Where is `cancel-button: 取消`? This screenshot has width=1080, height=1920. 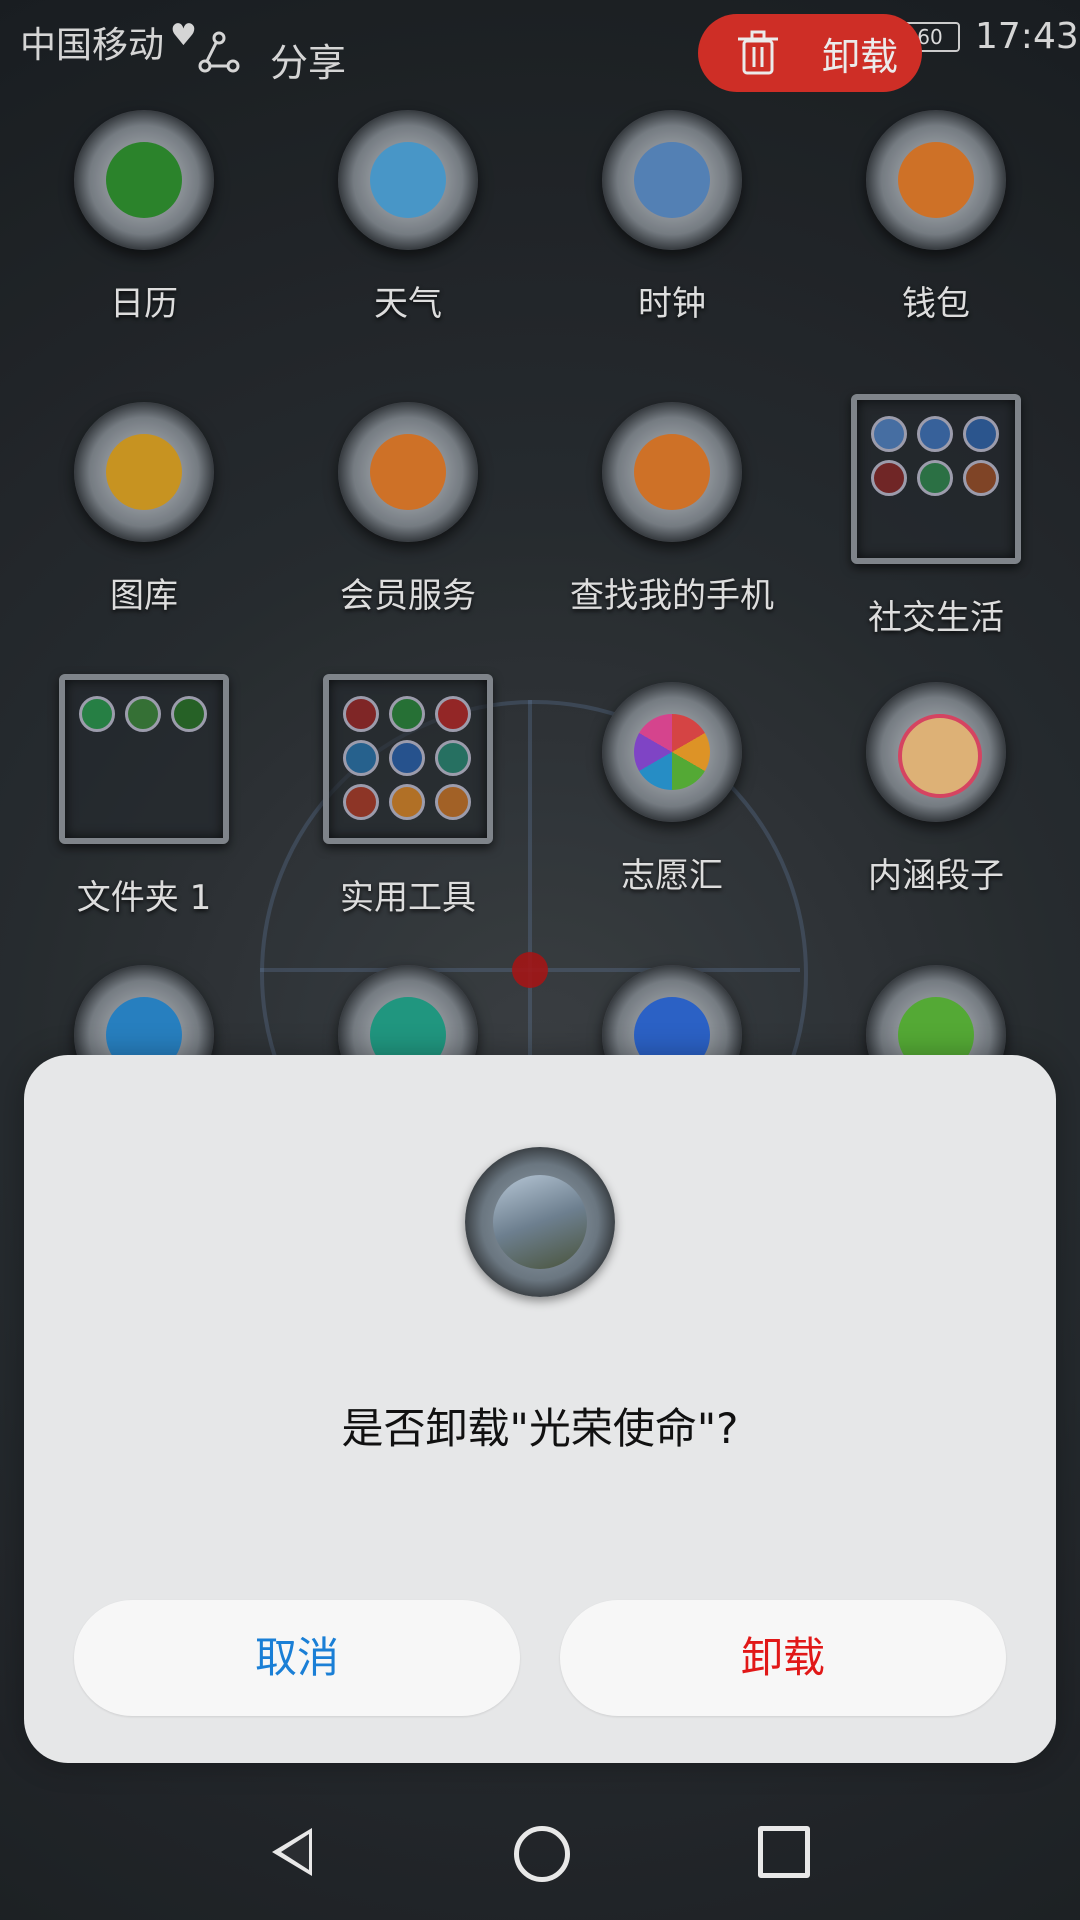 cancel-button: 取消 is located at coordinates (297, 1658).